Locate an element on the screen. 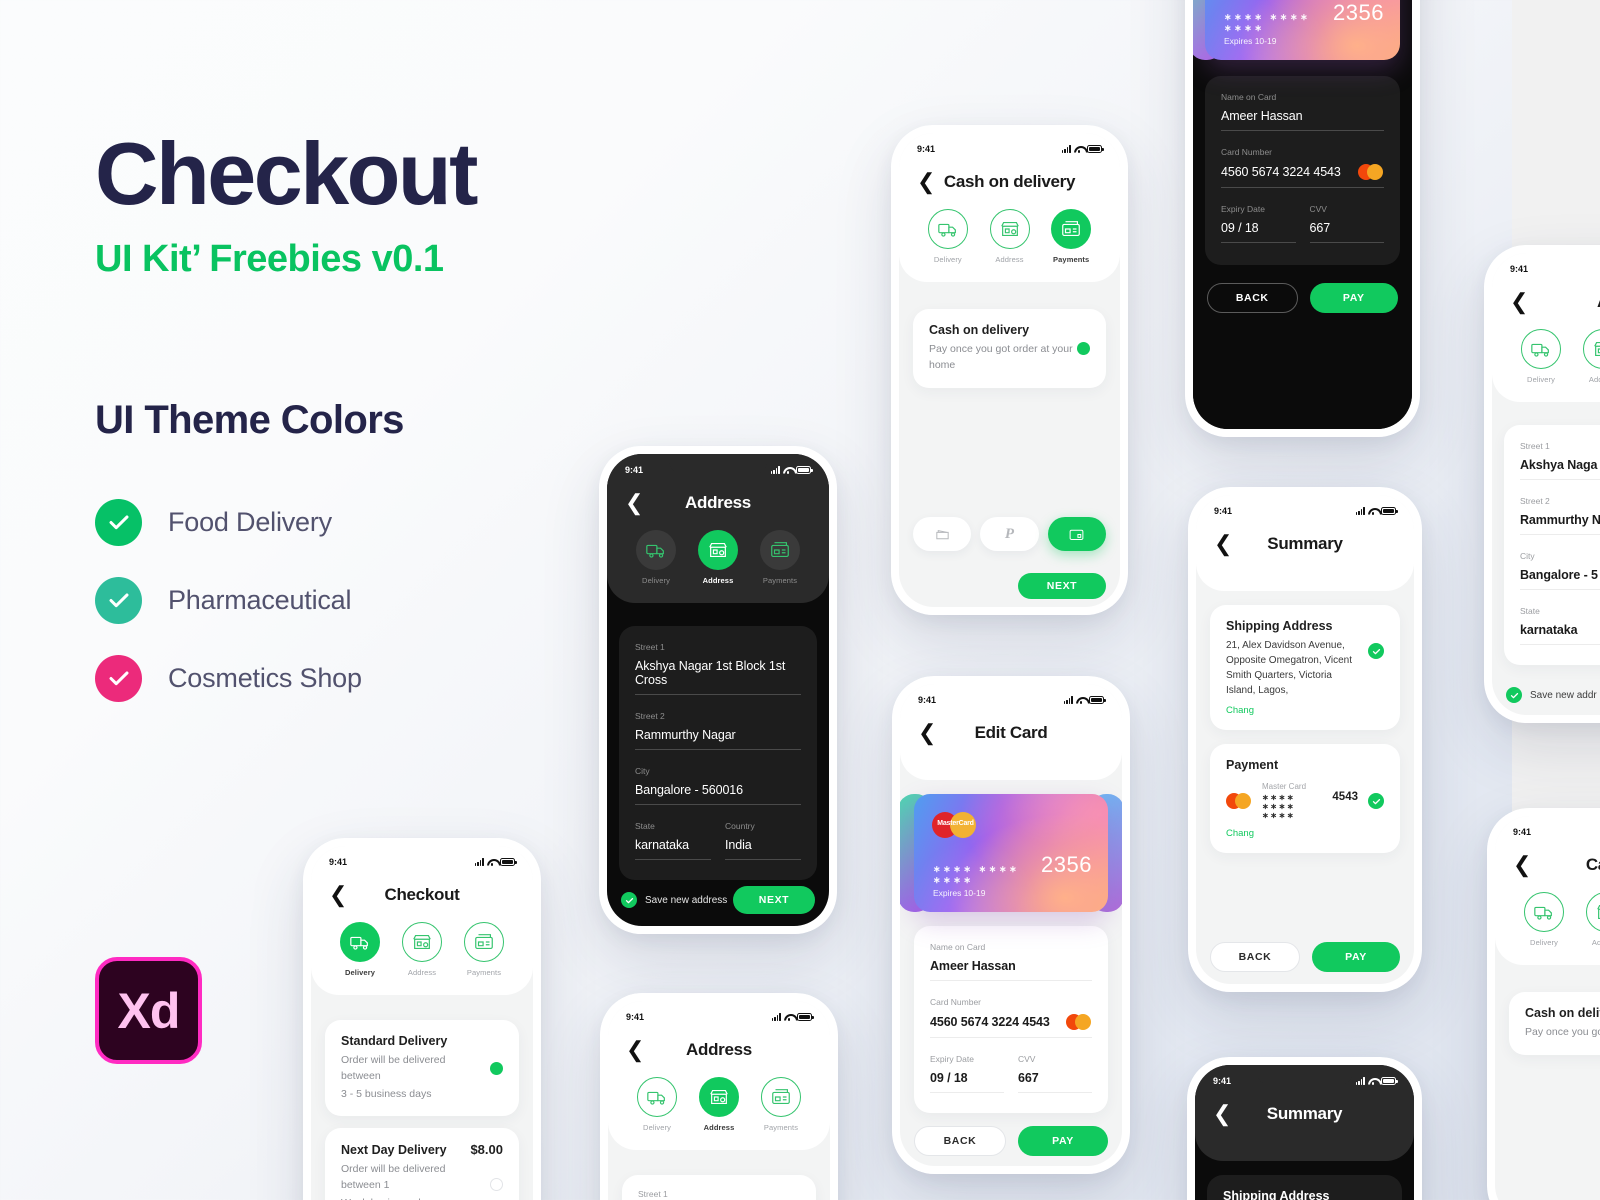  change-link-payment: Chang is located at coordinates (1305, 833).